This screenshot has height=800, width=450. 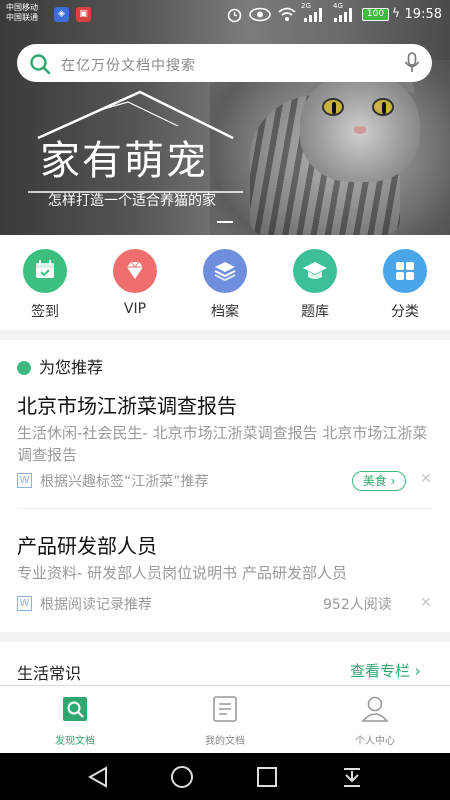 I want to click on alarm-icon, so click(x=234, y=15).